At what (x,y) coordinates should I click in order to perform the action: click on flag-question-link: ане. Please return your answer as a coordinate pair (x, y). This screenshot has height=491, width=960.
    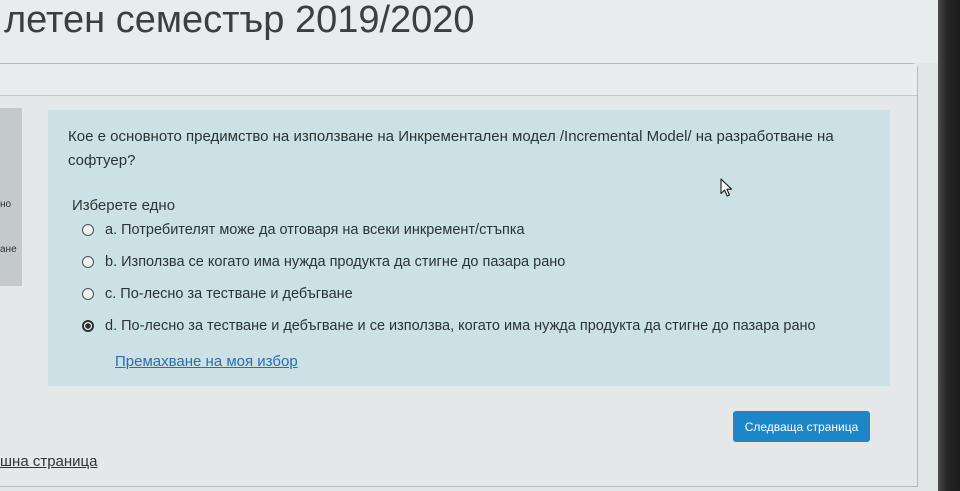
    Looking at the image, I should click on (8, 250).